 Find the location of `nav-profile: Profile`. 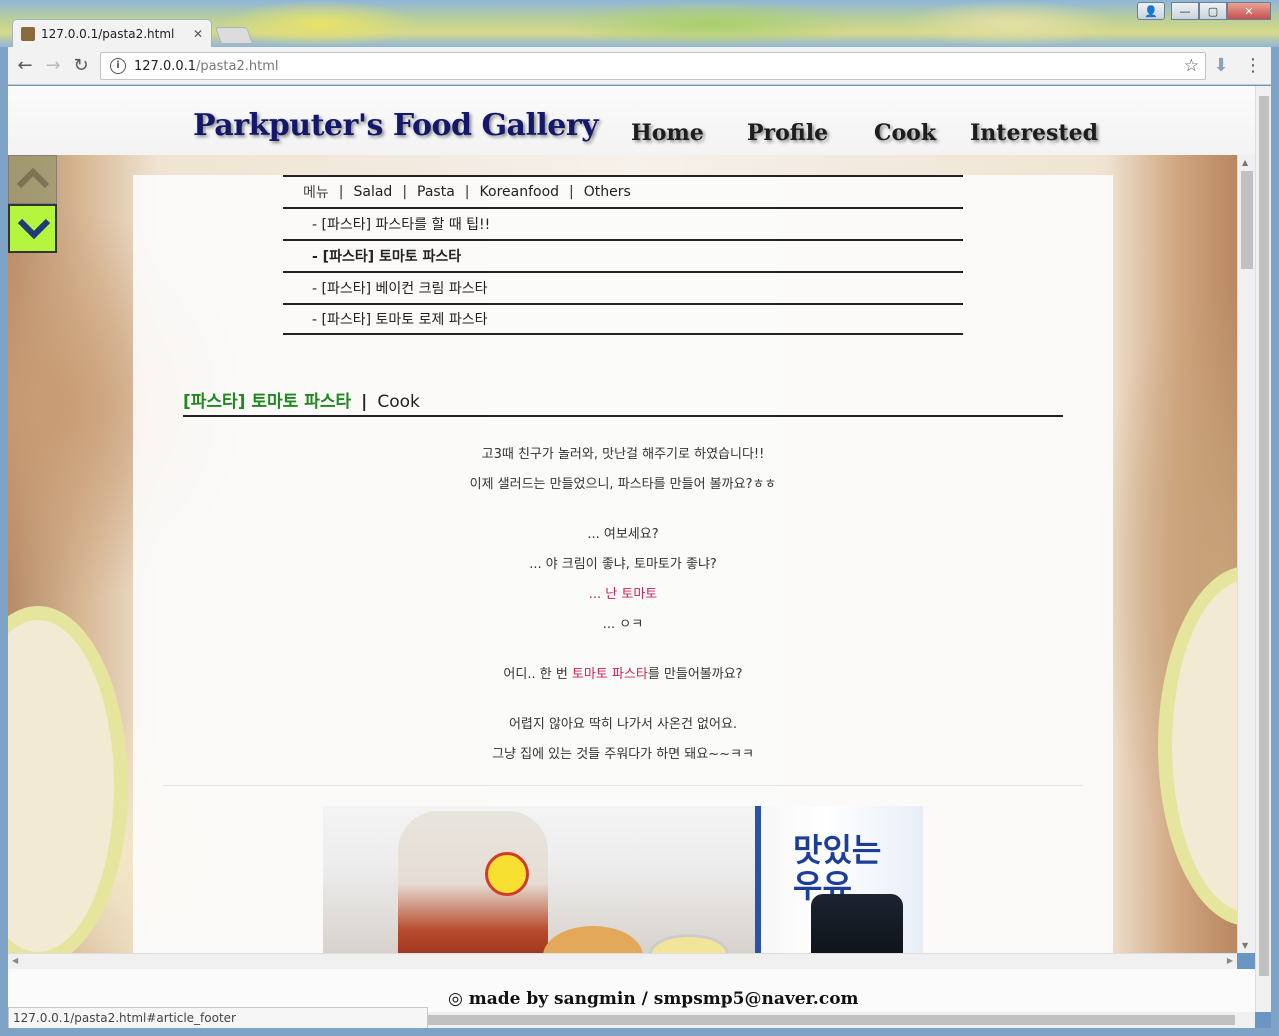

nav-profile: Profile is located at coordinates (787, 133).